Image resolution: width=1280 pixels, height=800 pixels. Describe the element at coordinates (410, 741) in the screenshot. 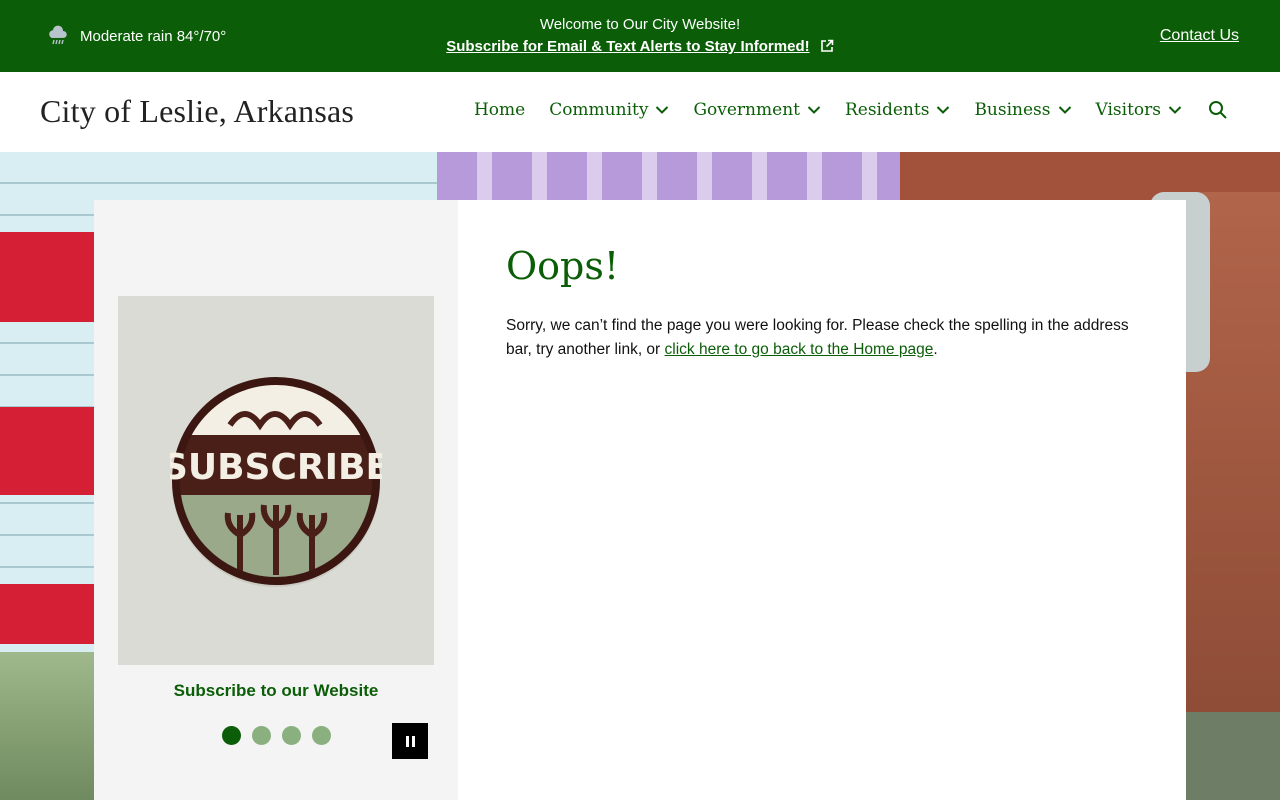

I see `pause-slideshow-button` at that location.